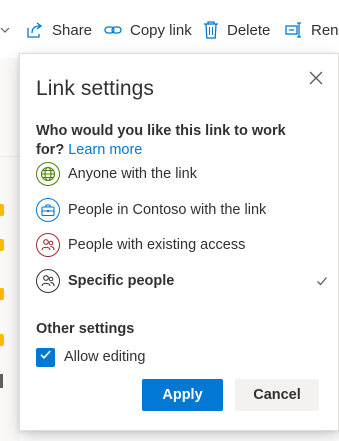 The height and width of the screenshot is (441, 339). Describe the element at coordinates (48, 210) in the screenshot. I see `briefcase-icon` at that location.